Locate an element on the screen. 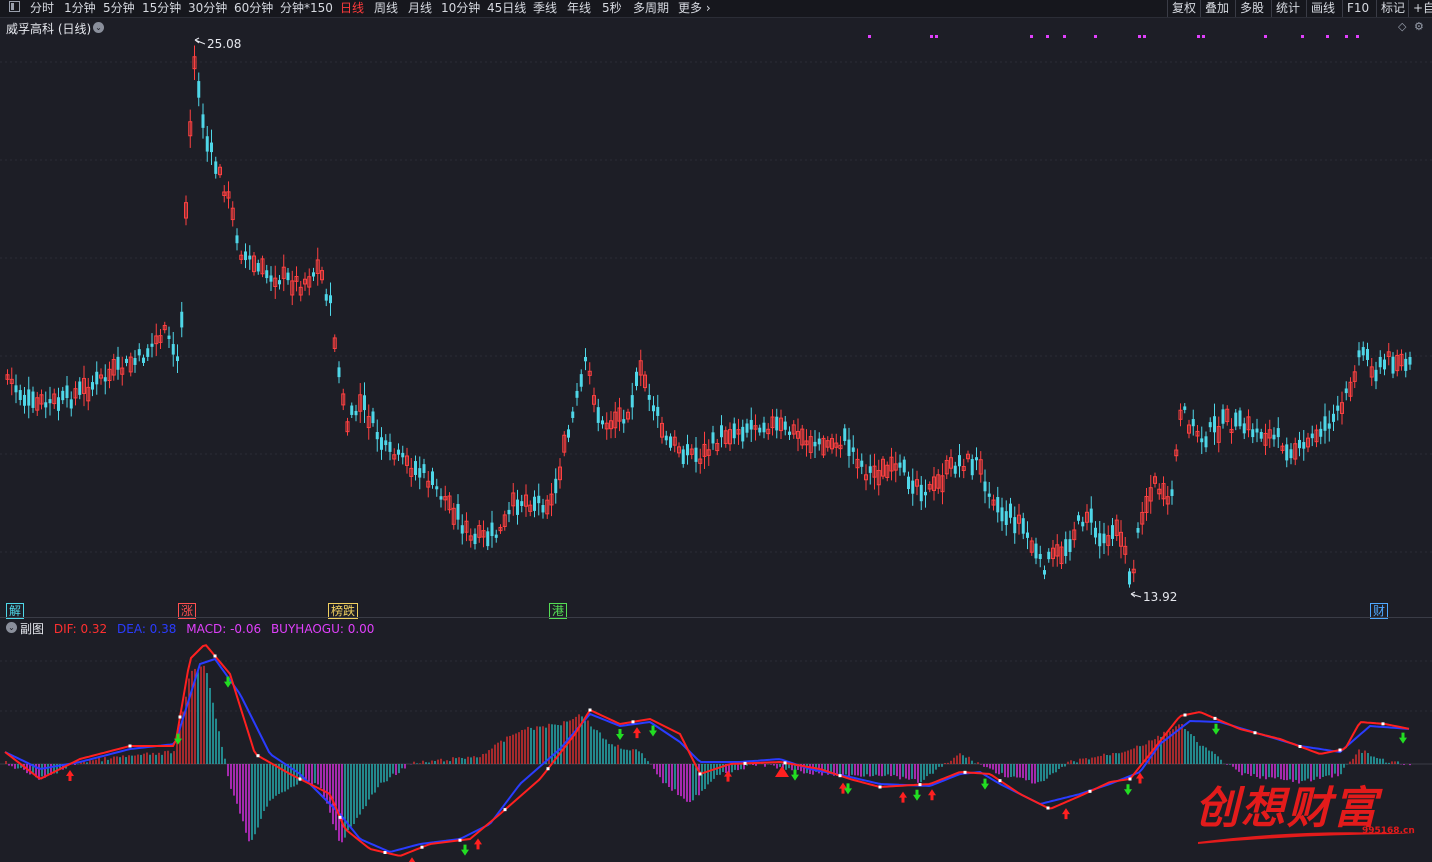 The height and width of the screenshot is (862, 1432). toolbar-tool-6: 标记 is located at coordinates (1393, 8).